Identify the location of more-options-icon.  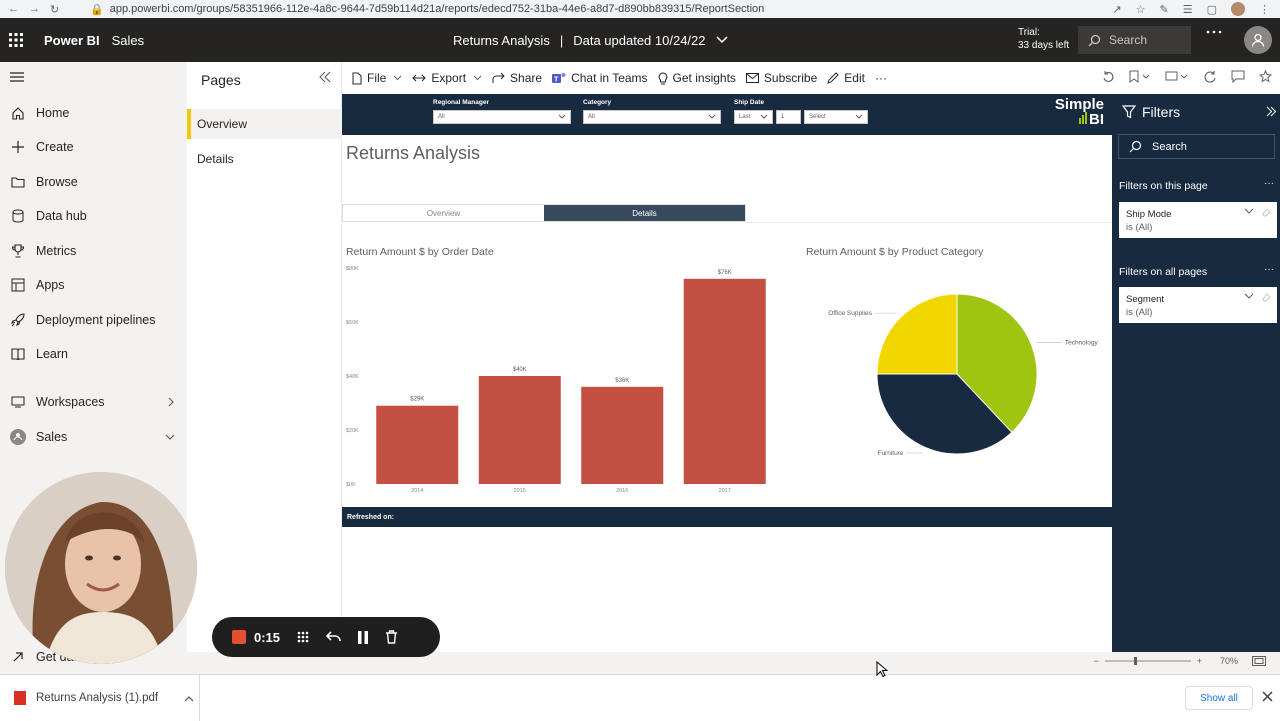
(1214, 32).